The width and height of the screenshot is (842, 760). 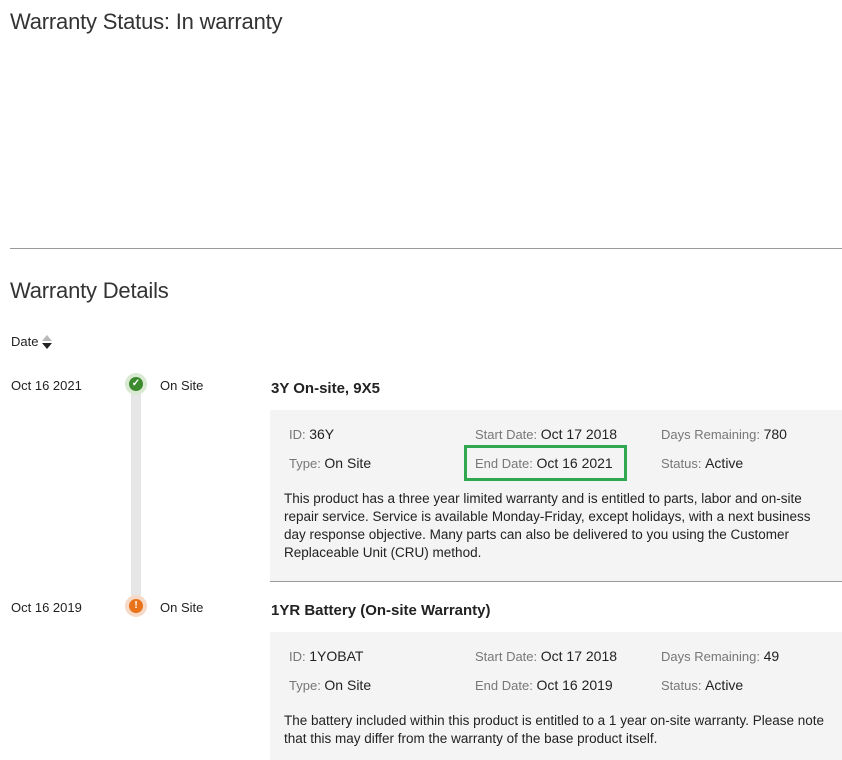 I want to click on warranty-id-value: 36Y, so click(x=322, y=434).